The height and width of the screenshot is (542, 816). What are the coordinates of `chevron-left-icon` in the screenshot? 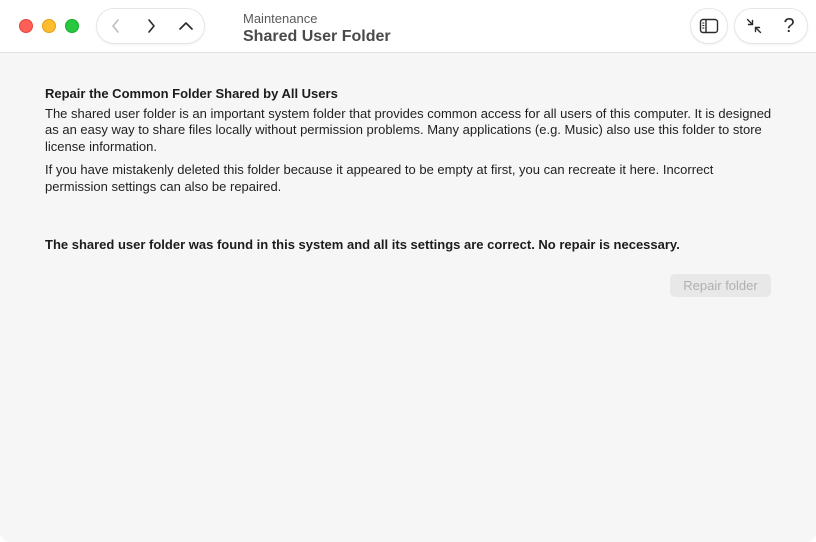 It's located at (115, 26).